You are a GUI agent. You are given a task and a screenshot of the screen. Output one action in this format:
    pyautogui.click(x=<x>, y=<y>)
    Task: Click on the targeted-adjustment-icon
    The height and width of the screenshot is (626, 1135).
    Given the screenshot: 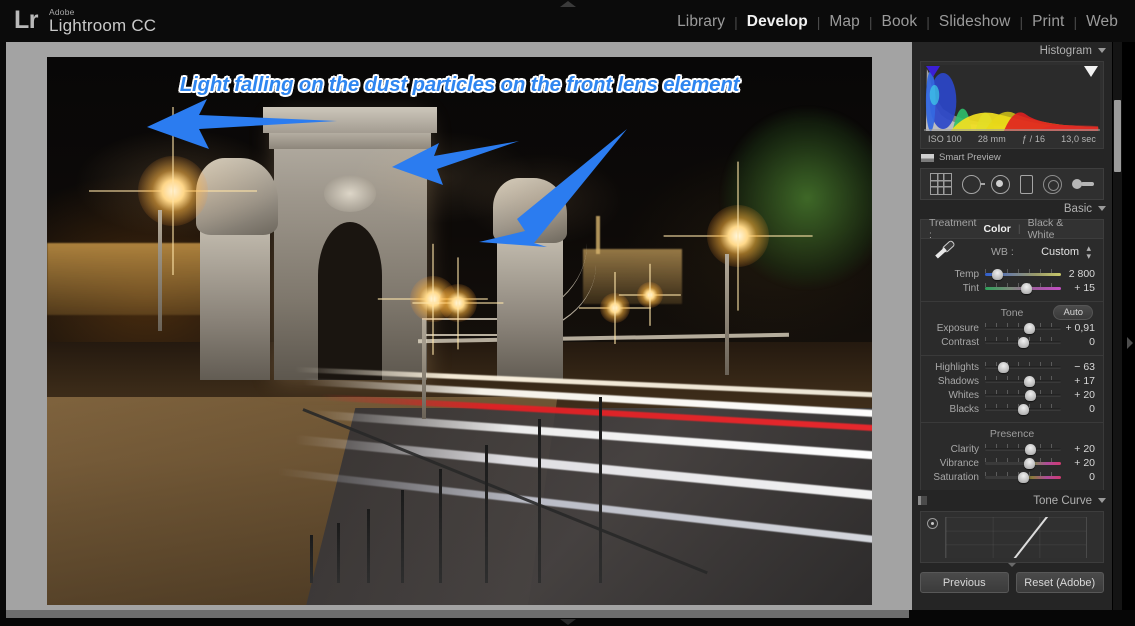 What is the action you would take?
    pyautogui.click(x=932, y=523)
    